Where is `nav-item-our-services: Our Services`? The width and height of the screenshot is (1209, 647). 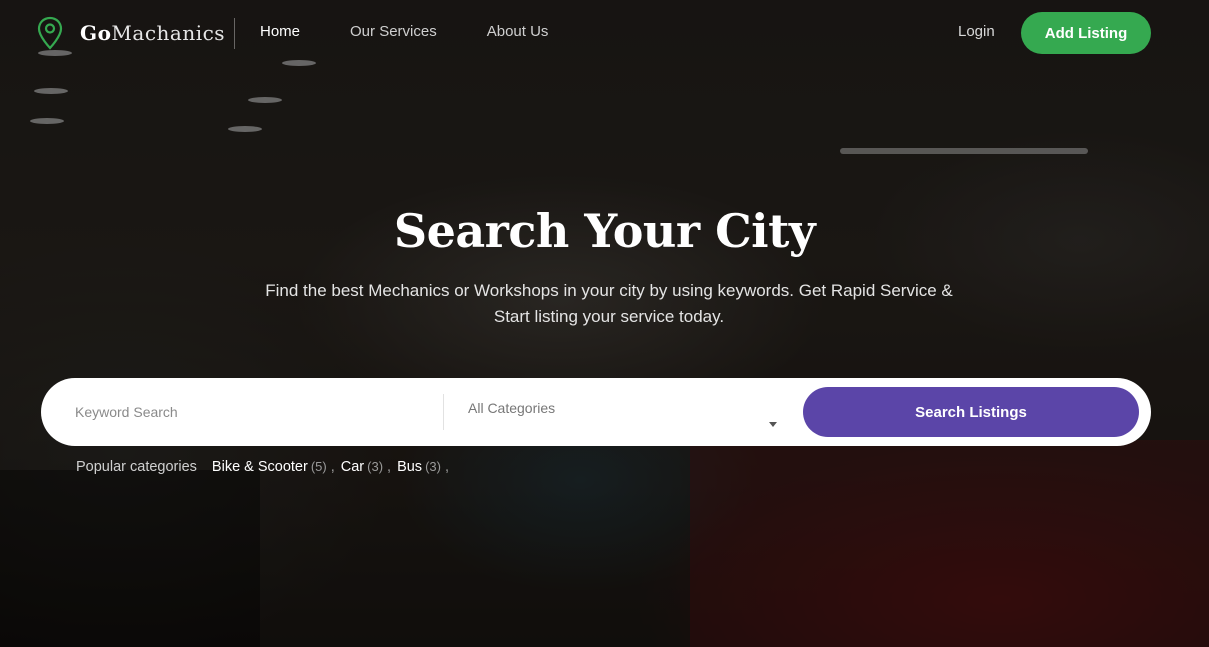
nav-item-our-services: Our Services is located at coordinates (393, 31).